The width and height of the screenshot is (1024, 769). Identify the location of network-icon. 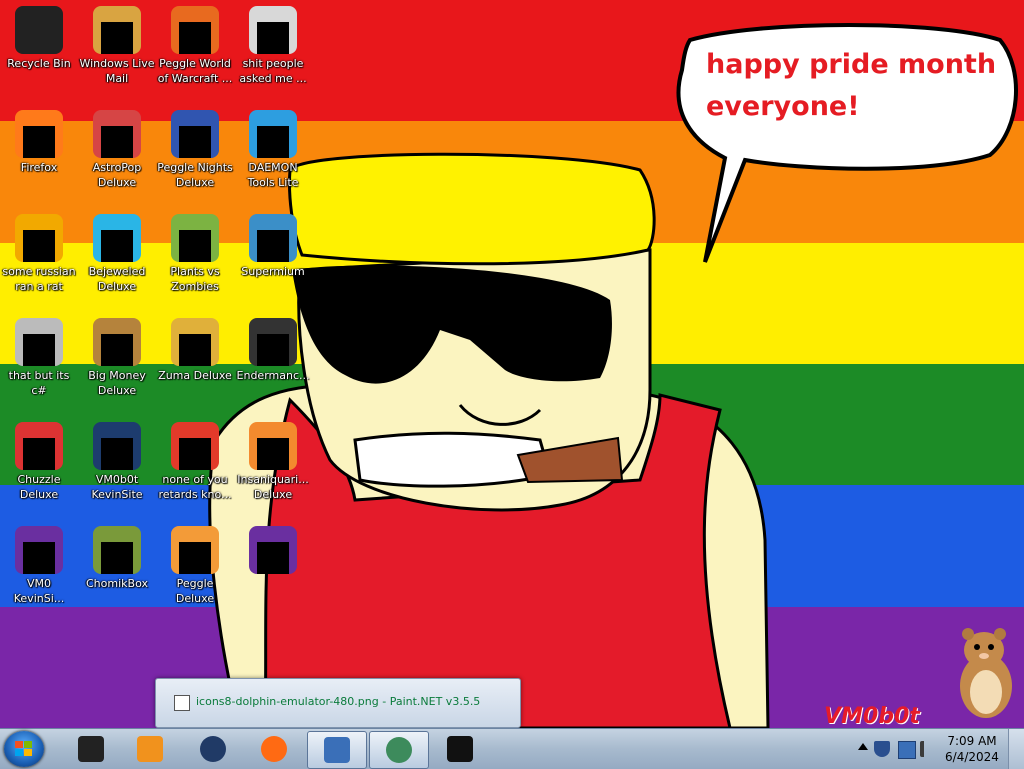
(907, 750).